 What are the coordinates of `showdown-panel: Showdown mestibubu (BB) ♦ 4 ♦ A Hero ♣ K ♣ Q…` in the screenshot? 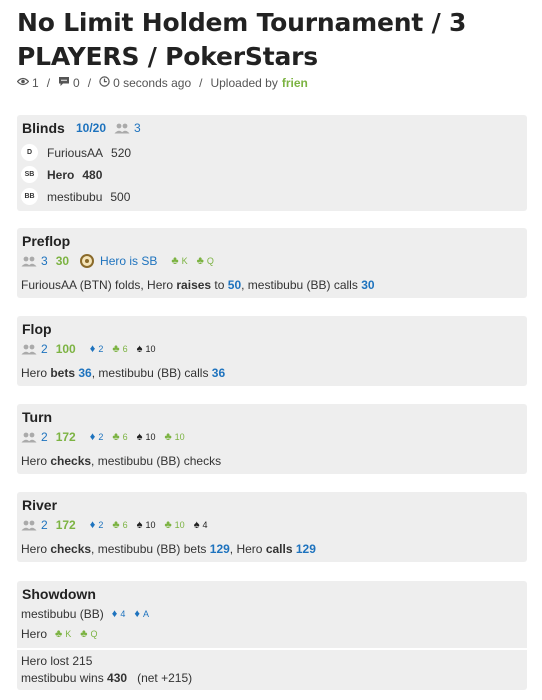 It's located at (272, 635).